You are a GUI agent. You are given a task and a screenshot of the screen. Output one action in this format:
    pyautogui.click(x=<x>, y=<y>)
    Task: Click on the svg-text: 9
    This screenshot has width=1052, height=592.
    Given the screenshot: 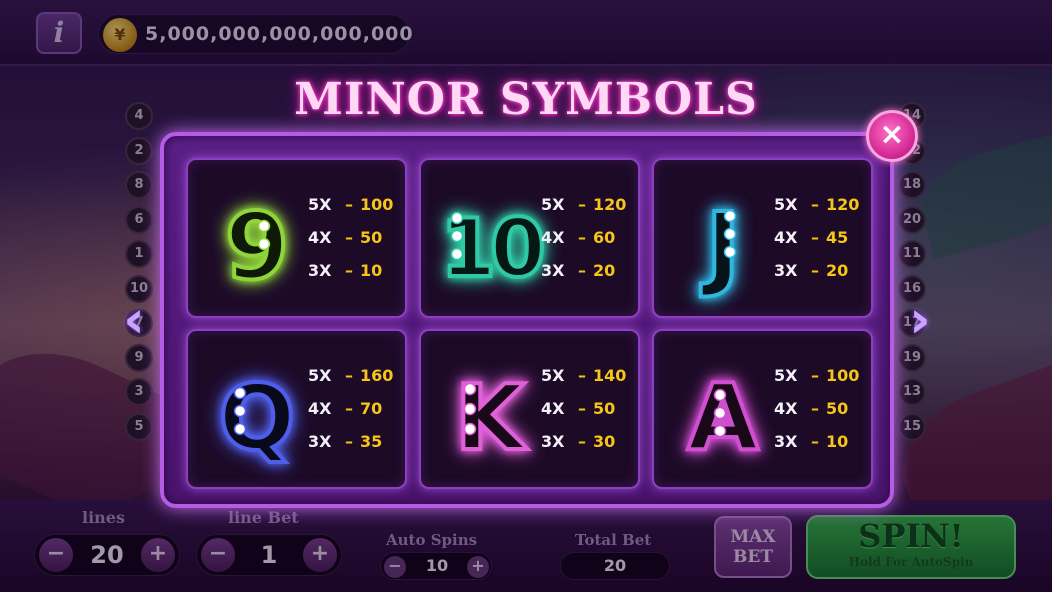 What is the action you would take?
    pyautogui.click(x=257, y=246)
    